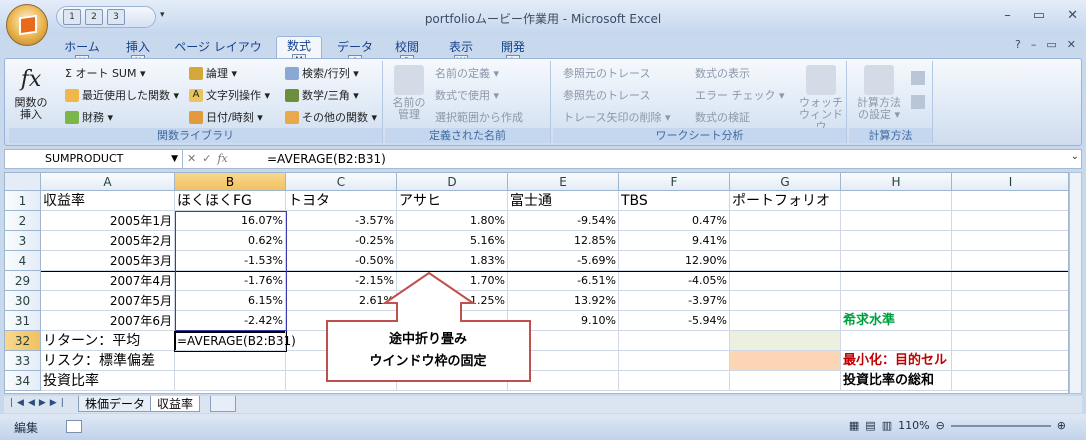  Describe the element at coordinates (27, 25) in the screenshot. I see `office-button` at that location.